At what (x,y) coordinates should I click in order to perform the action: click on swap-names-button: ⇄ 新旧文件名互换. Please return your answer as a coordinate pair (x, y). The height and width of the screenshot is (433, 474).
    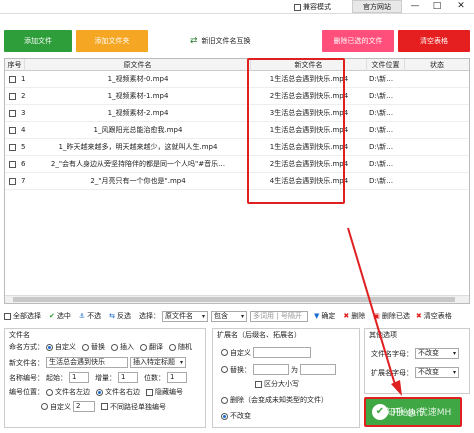
    Looking at the image, I should click on (220, 41).